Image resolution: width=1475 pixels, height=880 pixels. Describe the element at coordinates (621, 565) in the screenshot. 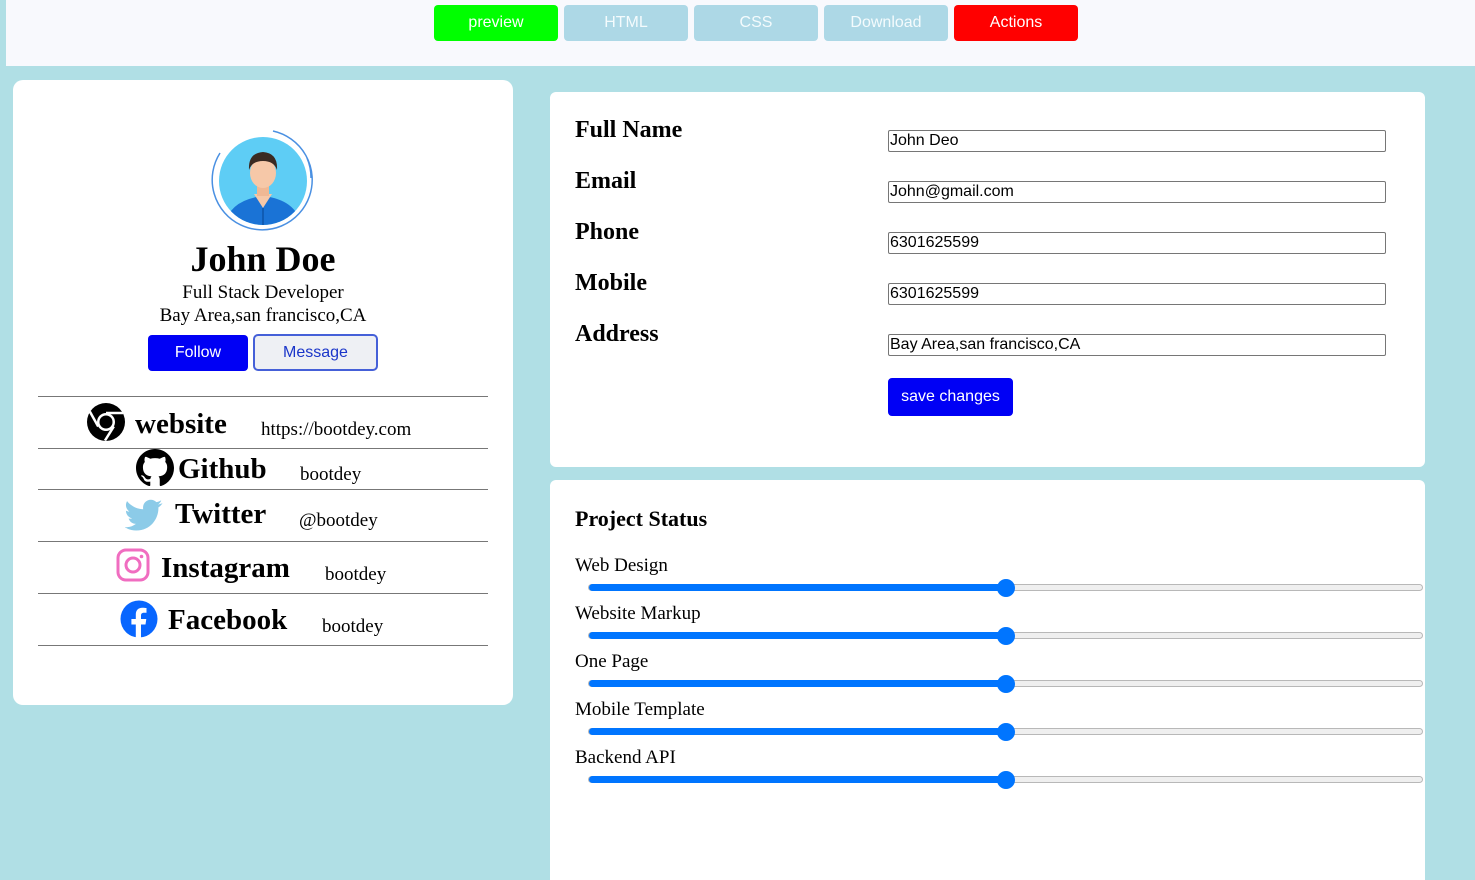

I see `progress-label: Web Design` at that location.